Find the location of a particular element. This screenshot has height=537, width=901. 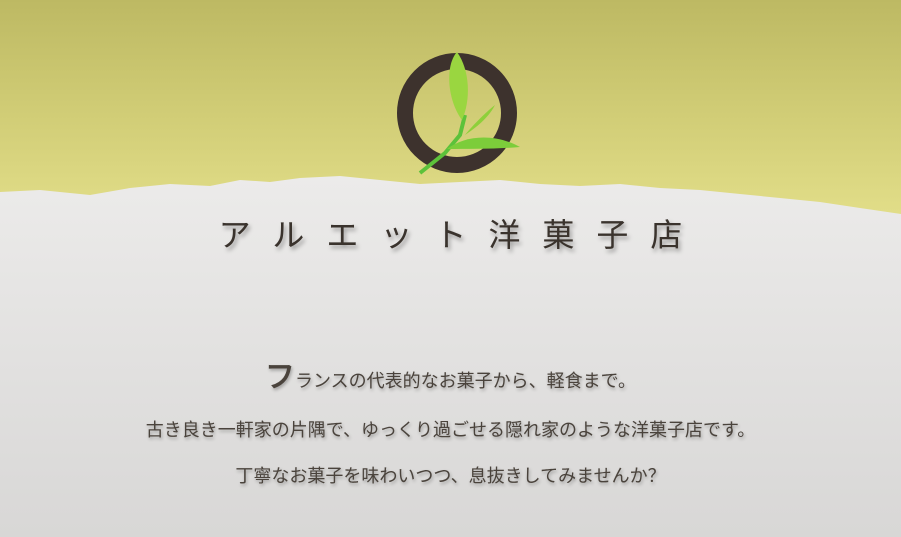

intro-line-1-text: ランスの代表的なお菓子から、軽食まで。 is located at coordinates (465, 381).